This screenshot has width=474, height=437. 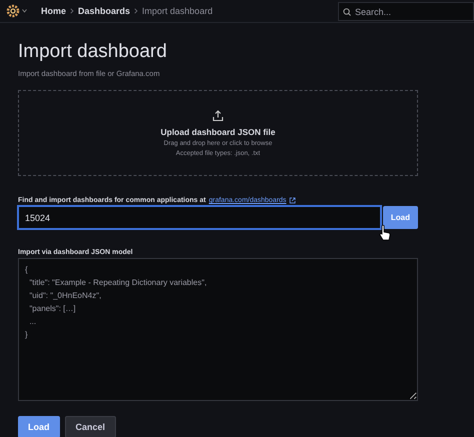 I want to click on dashboard-id-field: 15024, so click(x=199, y=217).